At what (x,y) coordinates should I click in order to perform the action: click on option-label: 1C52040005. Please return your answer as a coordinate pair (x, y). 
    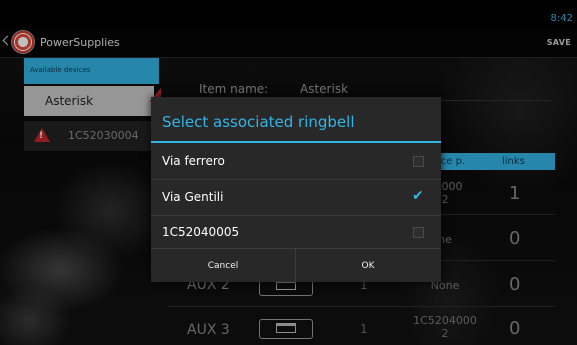
    Looking at the image, I should click on (201, 232).